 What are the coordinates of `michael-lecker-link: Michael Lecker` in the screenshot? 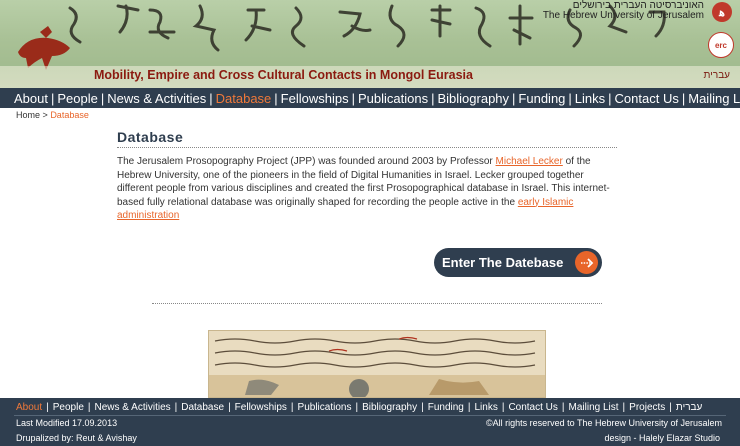 It's located at (529, 161).